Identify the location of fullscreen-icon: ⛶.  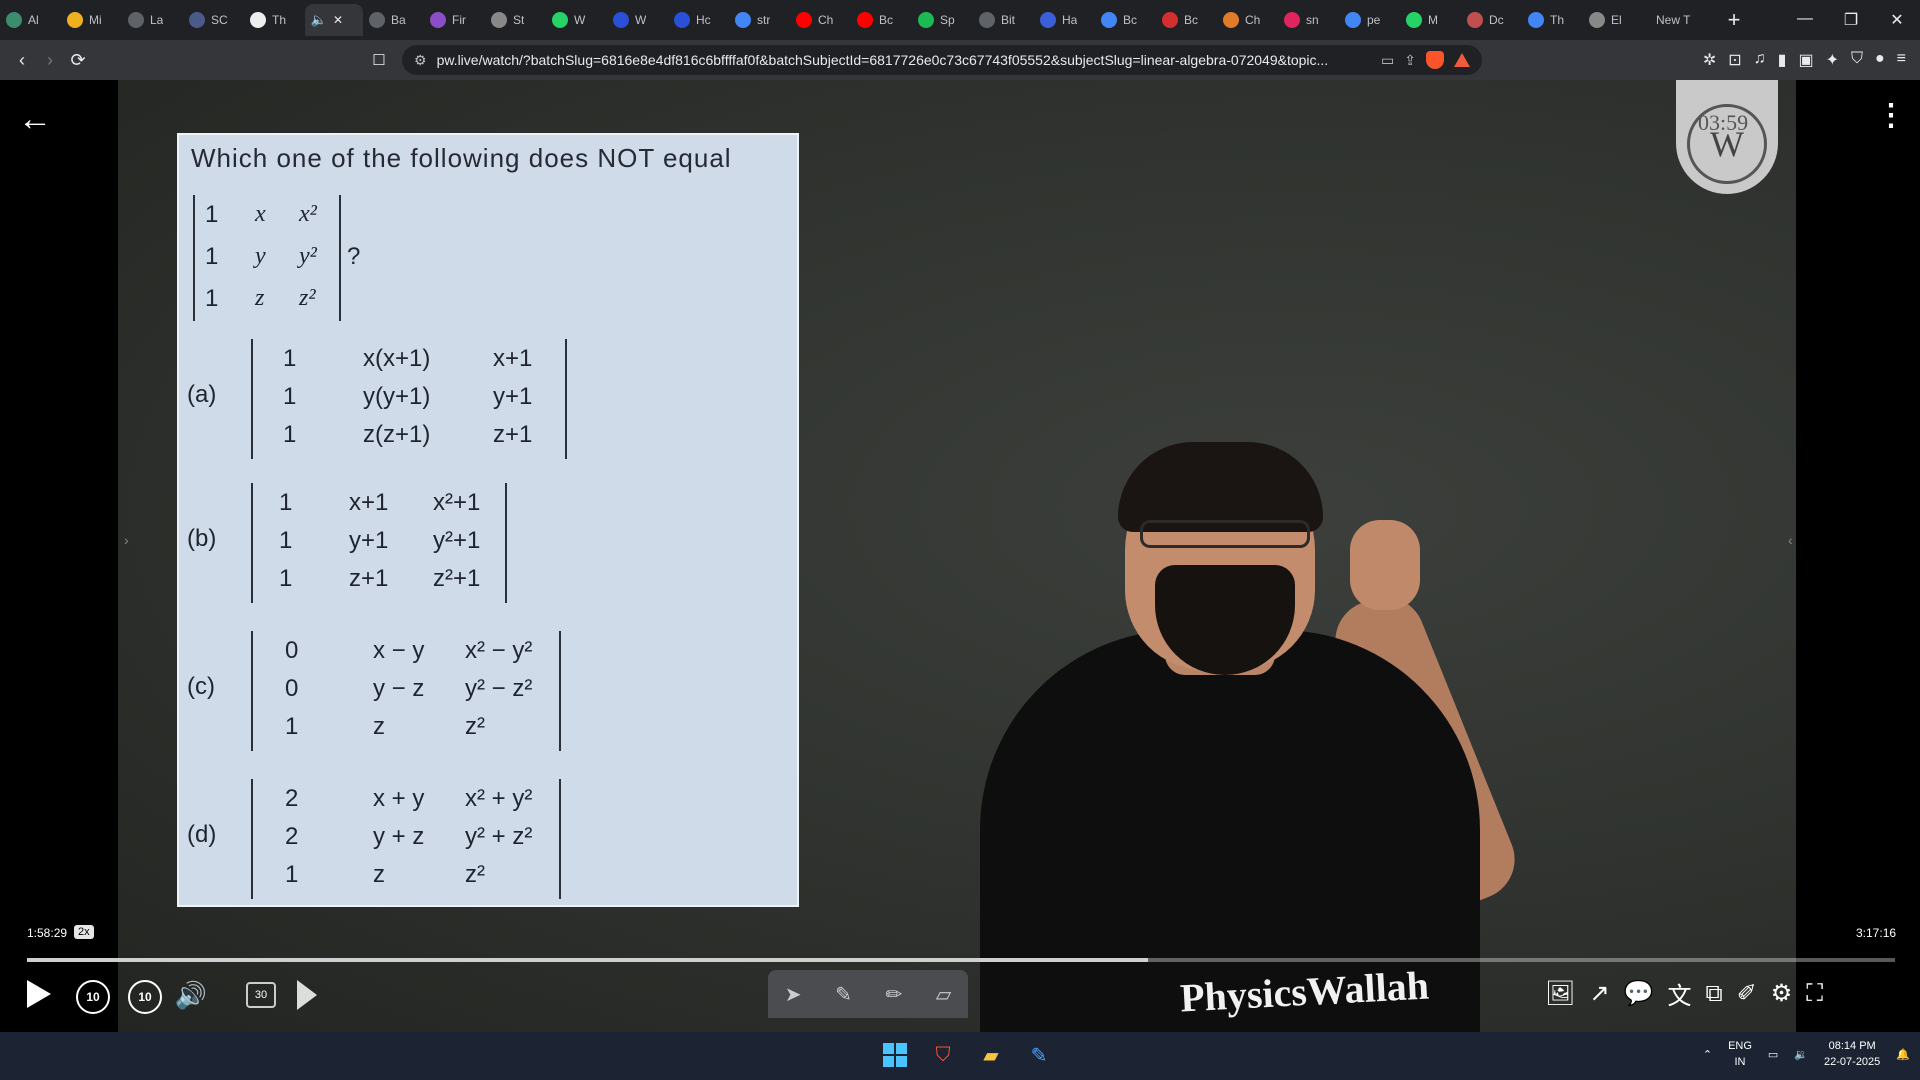
(1814, 994).